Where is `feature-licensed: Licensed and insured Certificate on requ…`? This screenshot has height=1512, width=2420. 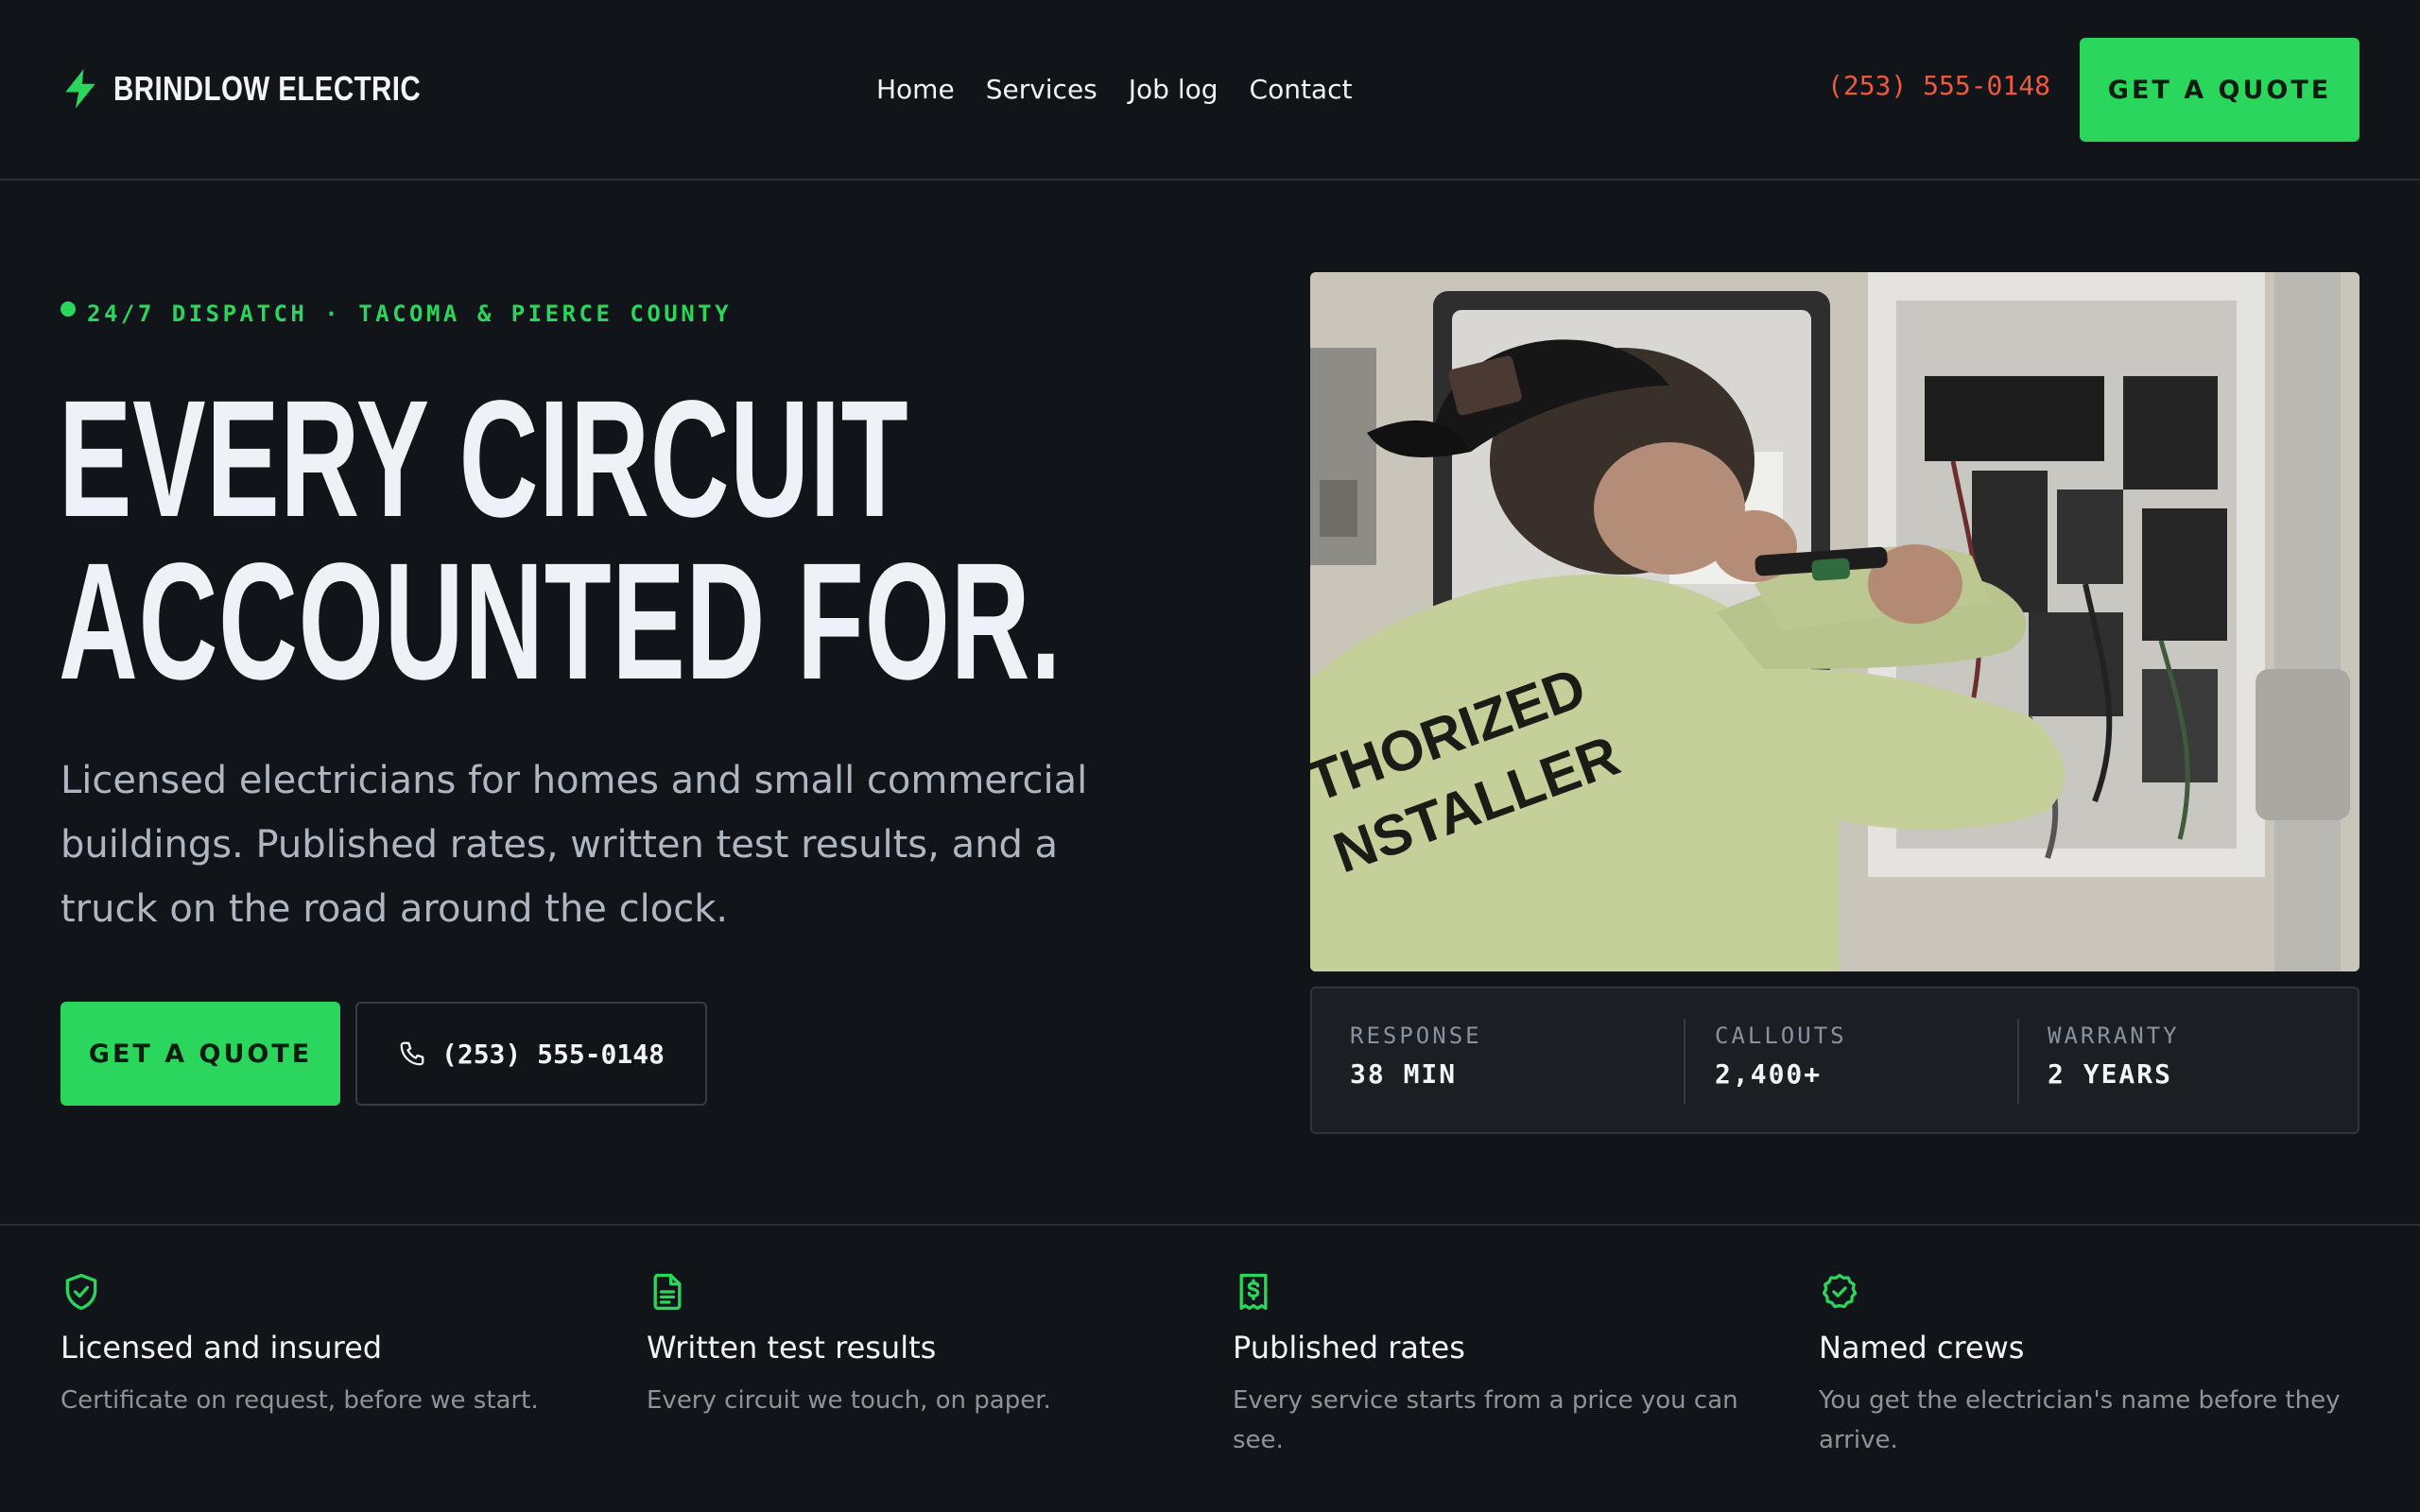 feature-licensed: Licensed and insured Certificate on requ… is located at coordinates (325, 1345).